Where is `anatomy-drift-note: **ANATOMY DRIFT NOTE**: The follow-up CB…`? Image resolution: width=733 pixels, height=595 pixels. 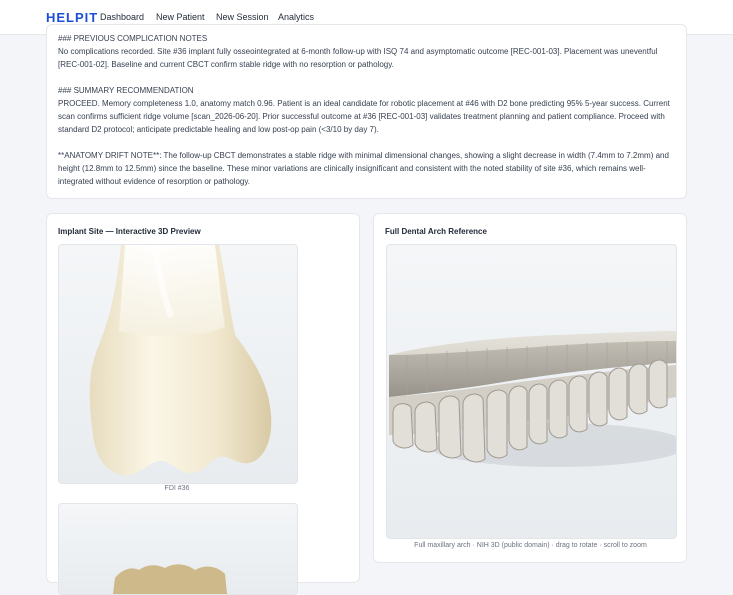 anatomy-drift-note: **ANATOMY DRIFT NOTE**: The follow-up CB… is located at coordinates (363, 168).